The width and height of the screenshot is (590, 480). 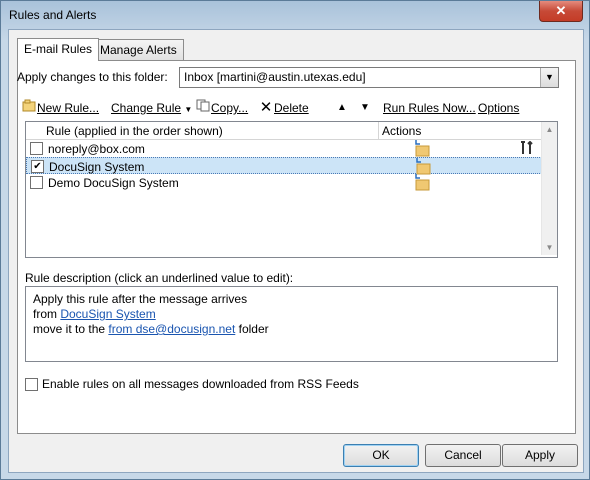 What do you see at coordinates (92, 77) in the screenshot?
I see `folder-label: Apply changes to this folder:` at bounding box center [92, 77].